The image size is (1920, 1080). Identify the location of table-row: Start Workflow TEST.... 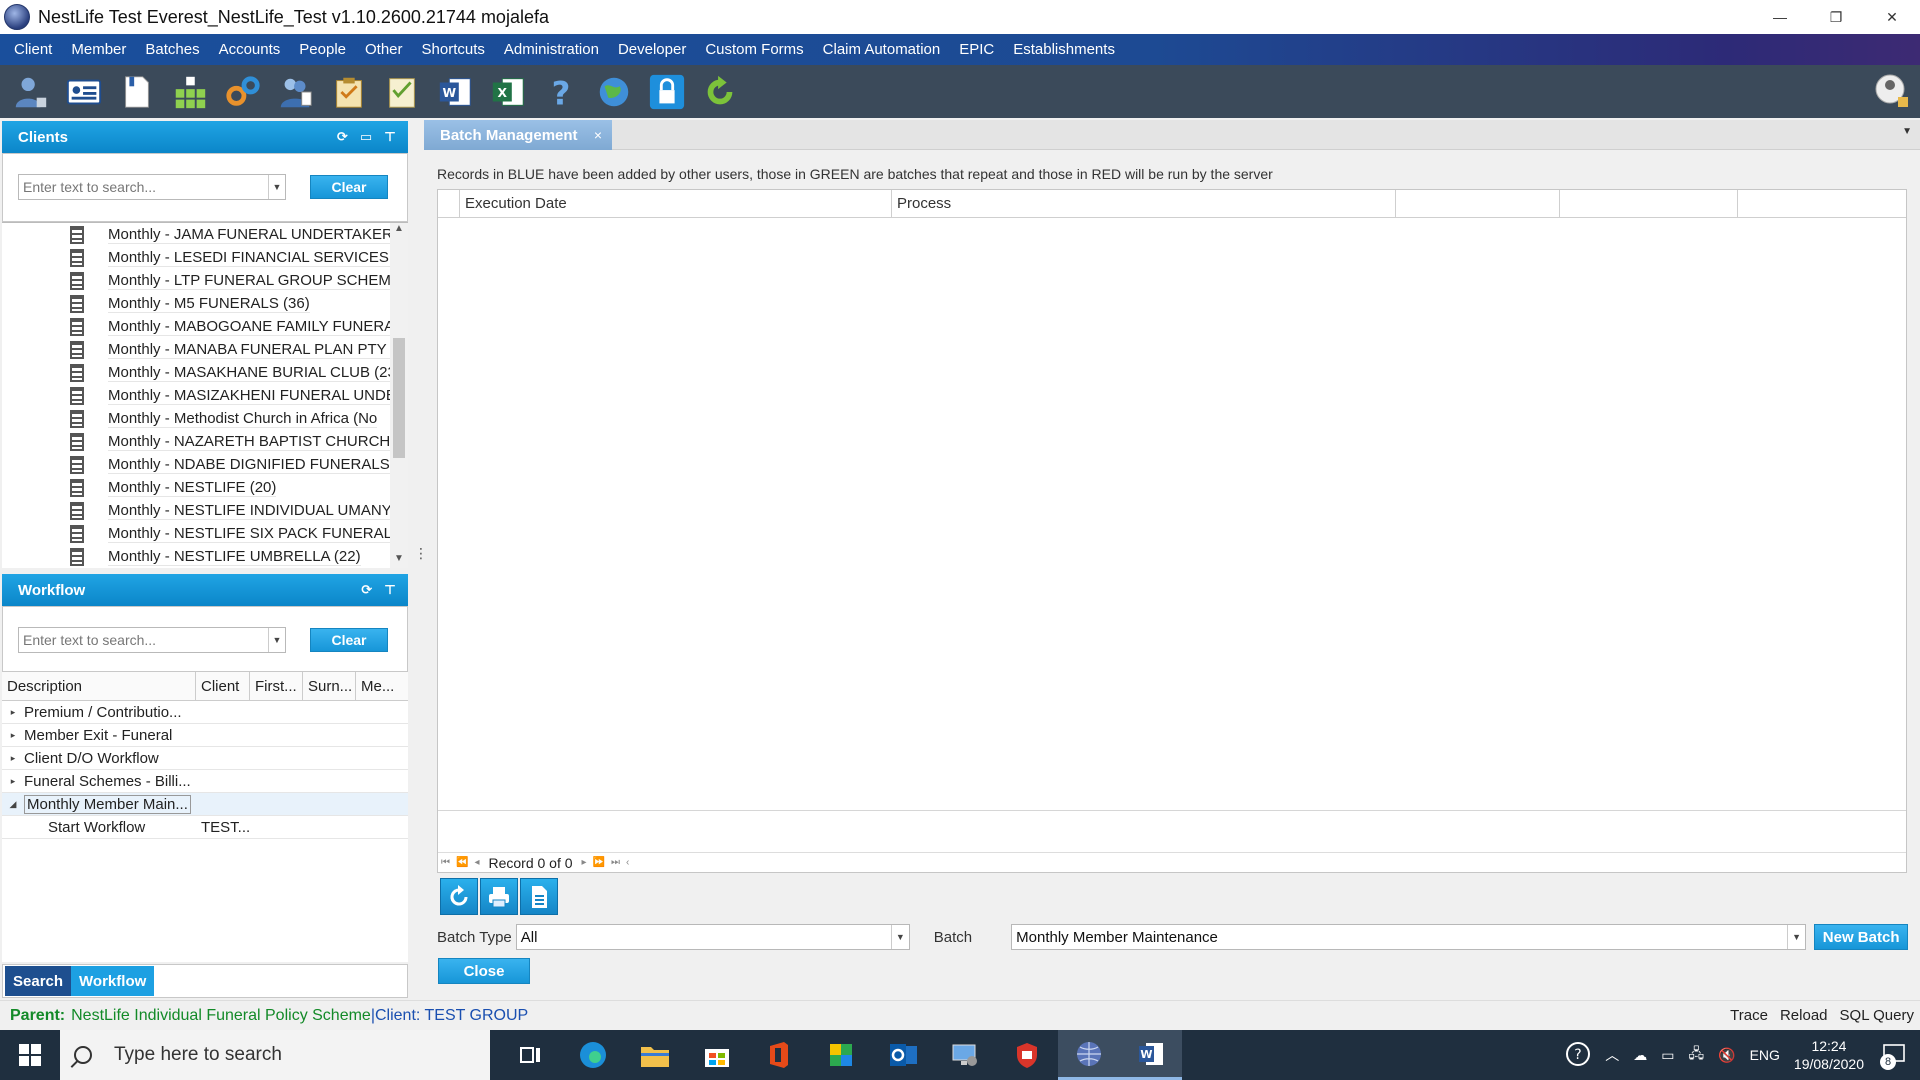
(205, 827).